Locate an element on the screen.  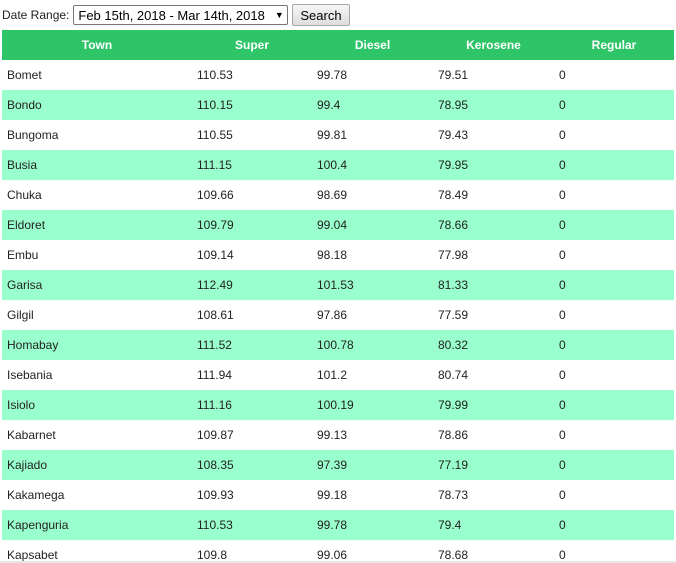
cell-kerosene: 80.74 is located at coordinates (453, 375).